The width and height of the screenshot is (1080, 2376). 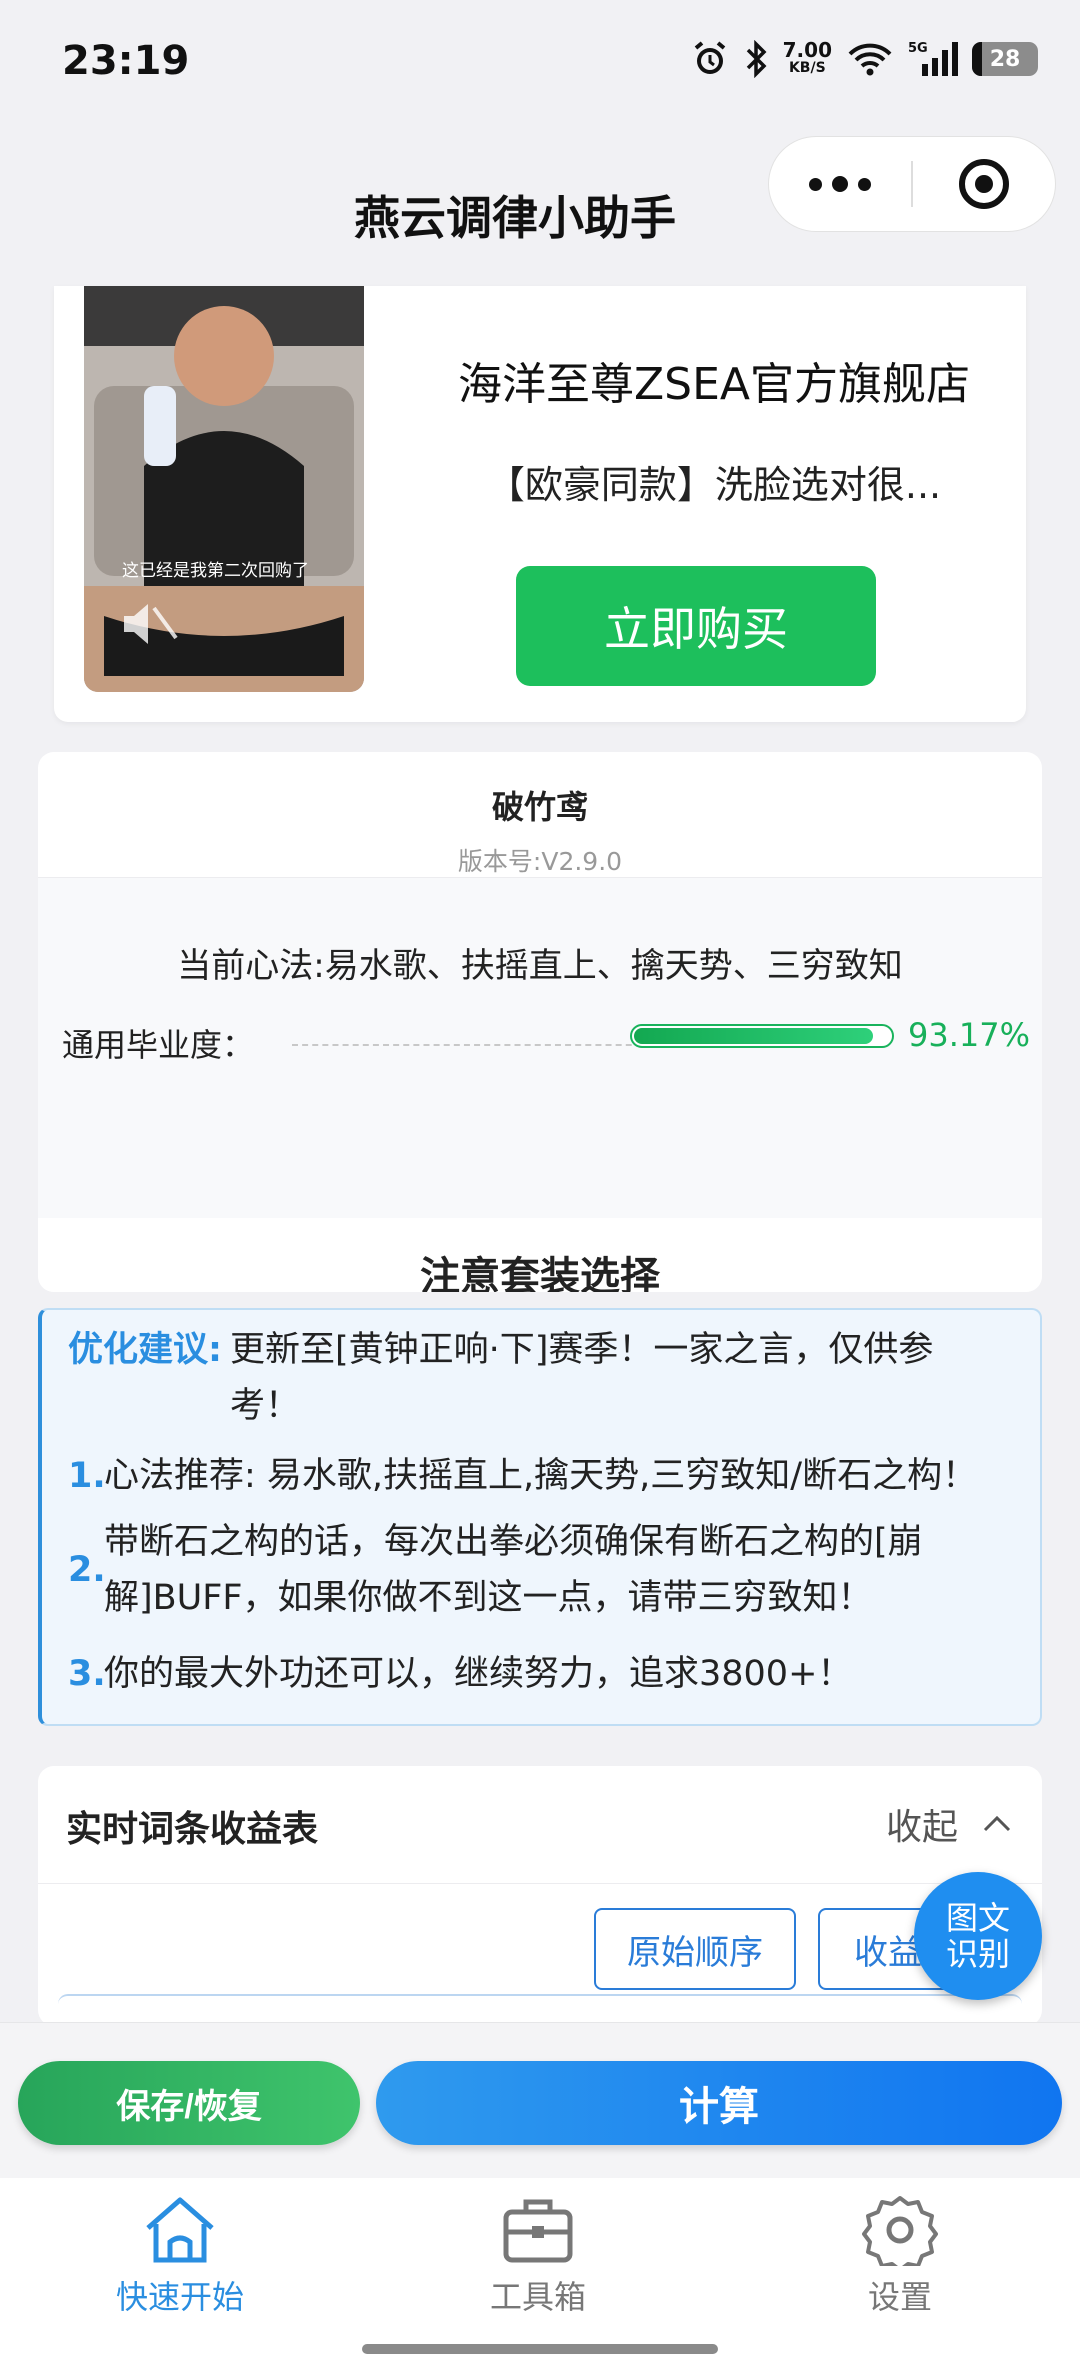 I want to click on gain-table-card: 实时词条收益表 收起 原始顺序 收益, so click(x=540, y=1896).